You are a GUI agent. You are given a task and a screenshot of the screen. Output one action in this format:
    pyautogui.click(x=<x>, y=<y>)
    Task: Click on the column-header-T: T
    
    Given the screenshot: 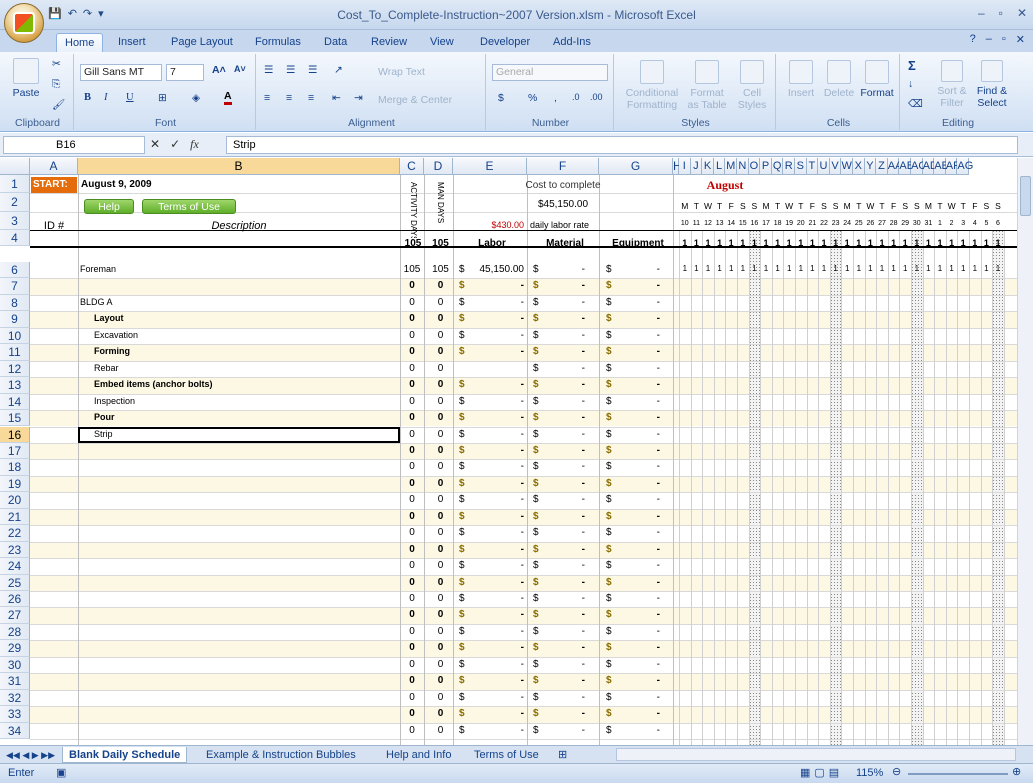 What is the action you would take?
    pyautogui.click(x=812, y=166)
    